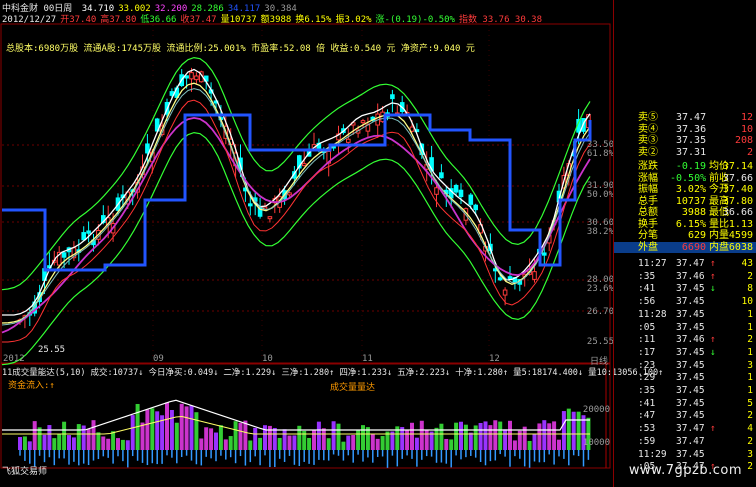 The width and height of the screenshot is (756, 487). Describe the element at coordinates (713, 276) in the screenshot. I see `tick-arrow: ↑` at that location.